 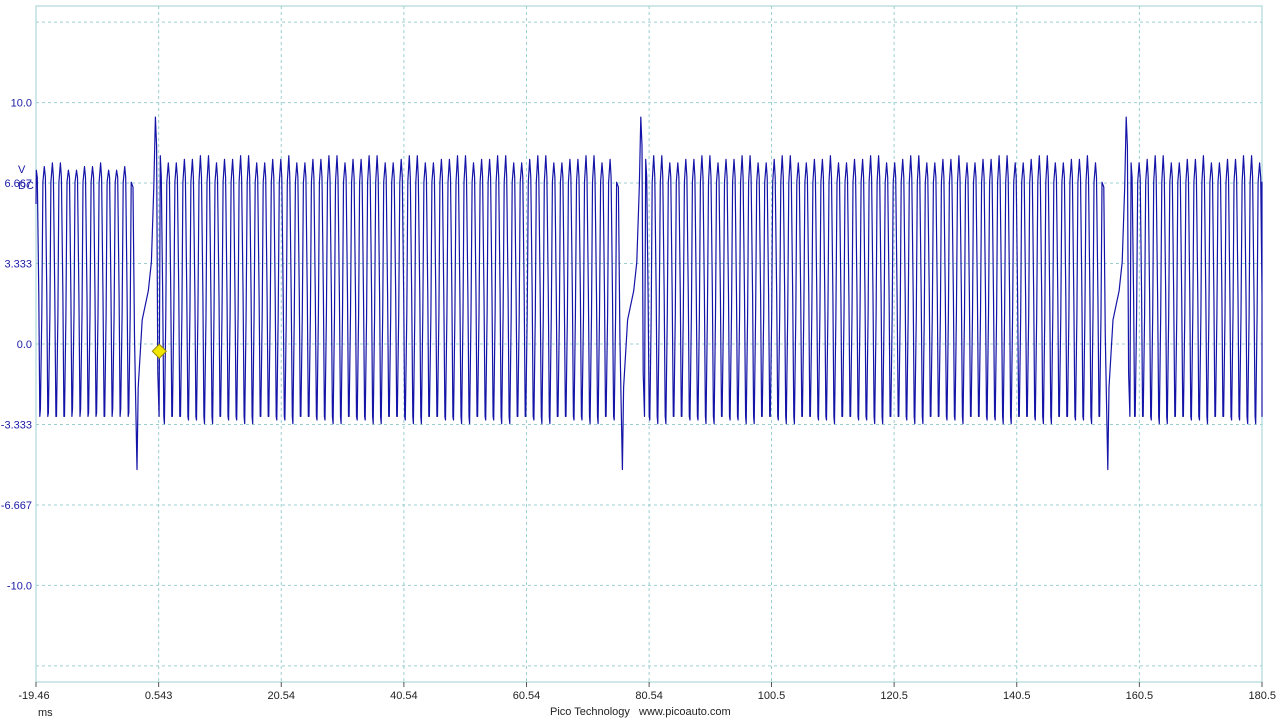 What do you see at coordinates (684, 712) in the screenshot?
I see `footer-website: www.picoauto.com` at bounding box center [684, 712].